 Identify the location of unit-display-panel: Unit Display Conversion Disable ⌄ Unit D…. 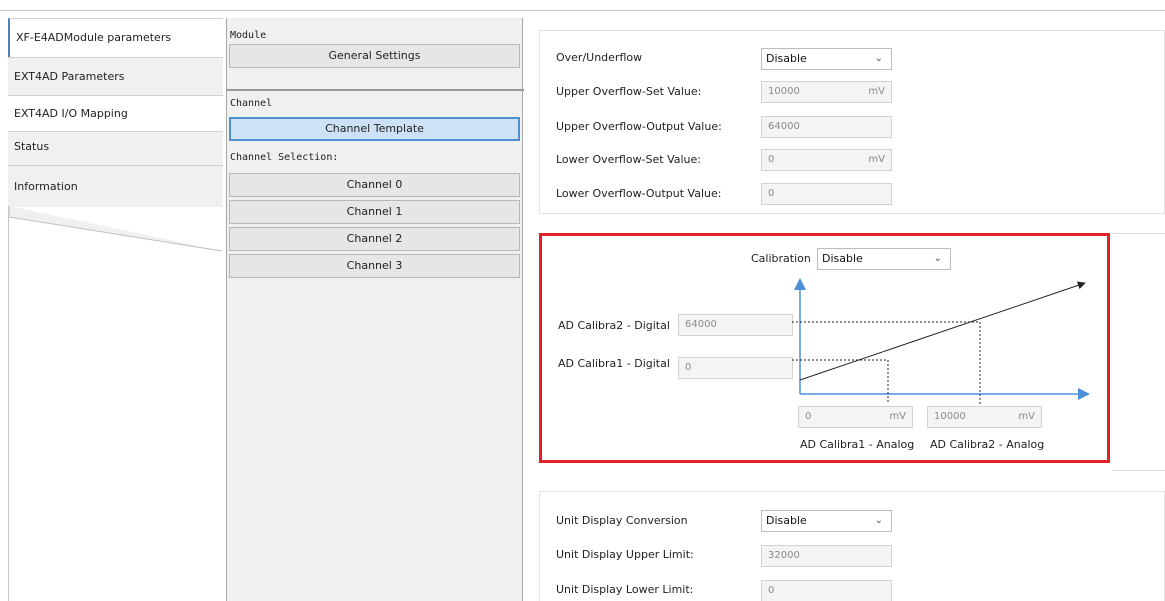
(852, 546).